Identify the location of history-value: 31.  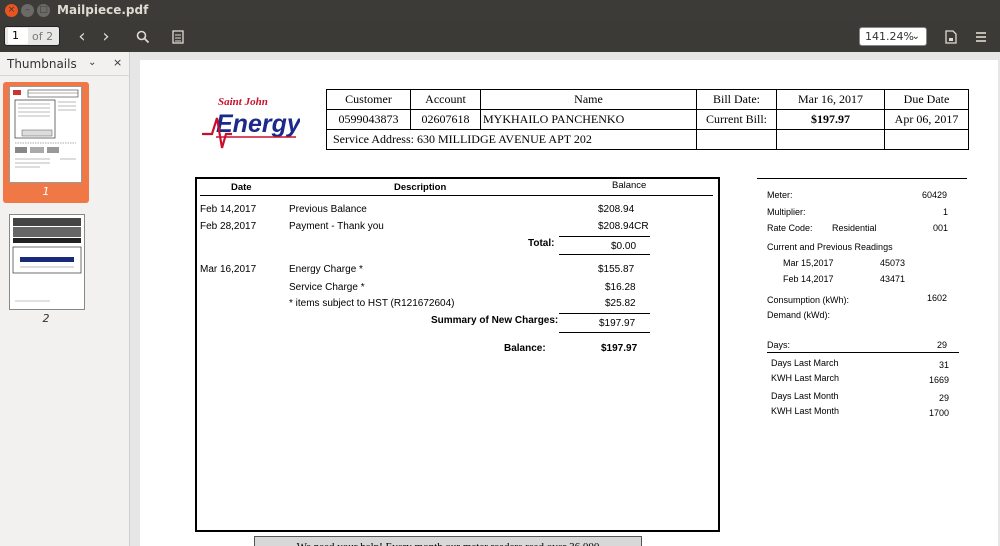
(944, 365).